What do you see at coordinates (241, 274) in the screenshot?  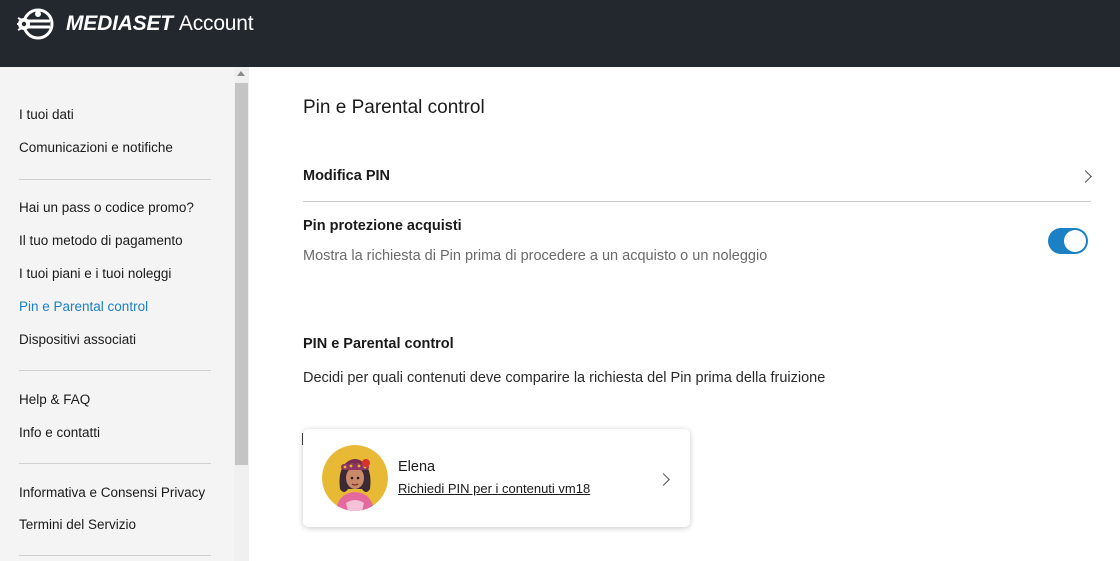 I see `scroll-thumb` at bounding box center [241, 274].